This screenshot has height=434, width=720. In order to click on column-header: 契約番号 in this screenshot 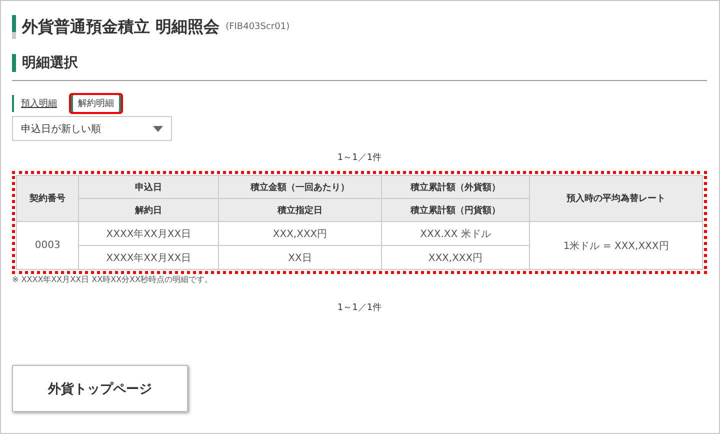, I will do `click(47, 199)`.